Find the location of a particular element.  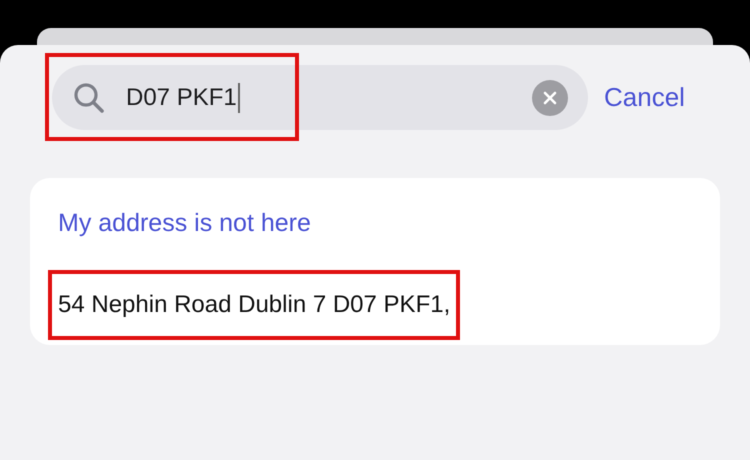

clear-button is located at coordinates (550, 98).